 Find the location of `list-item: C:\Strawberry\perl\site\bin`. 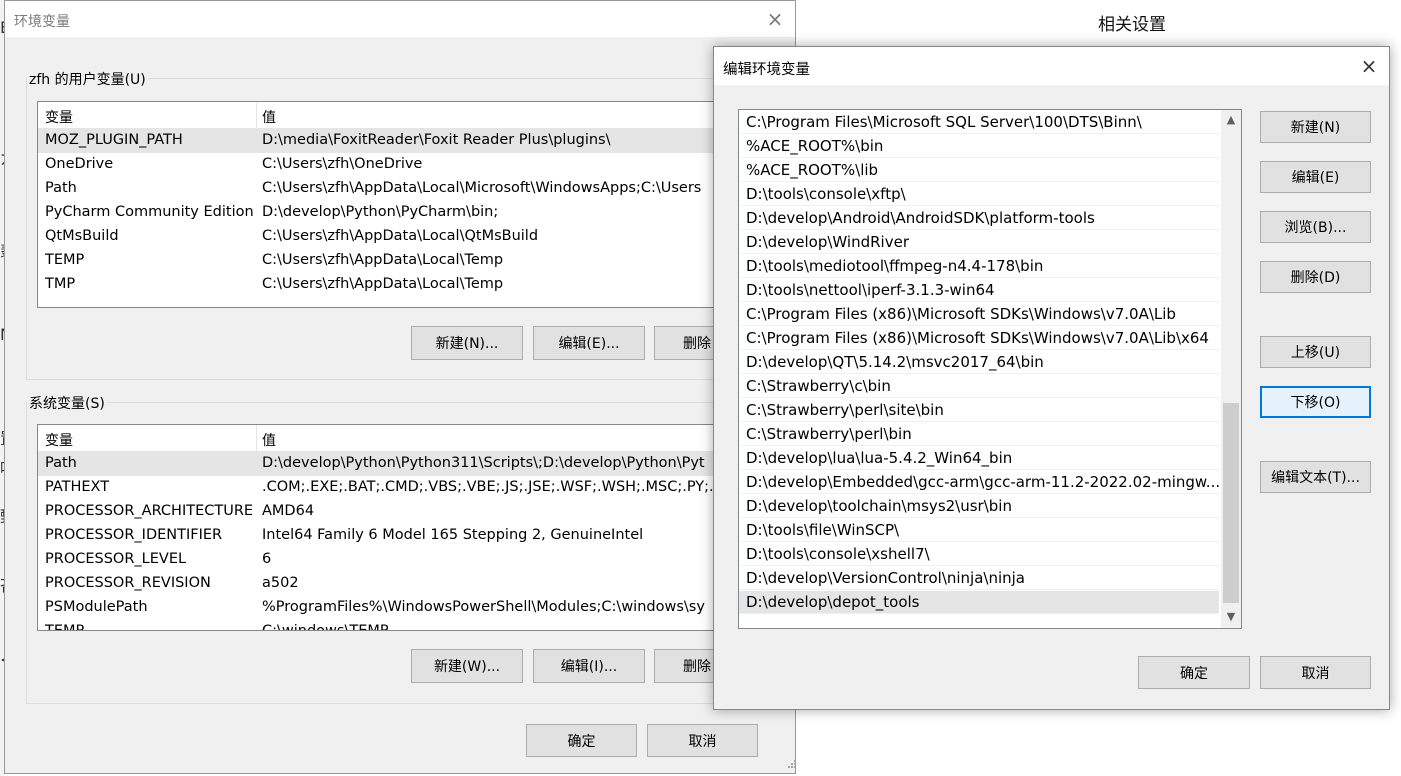

list-item: C:\Strawberry\perl\site\bin is located at coordinates (979, 410).